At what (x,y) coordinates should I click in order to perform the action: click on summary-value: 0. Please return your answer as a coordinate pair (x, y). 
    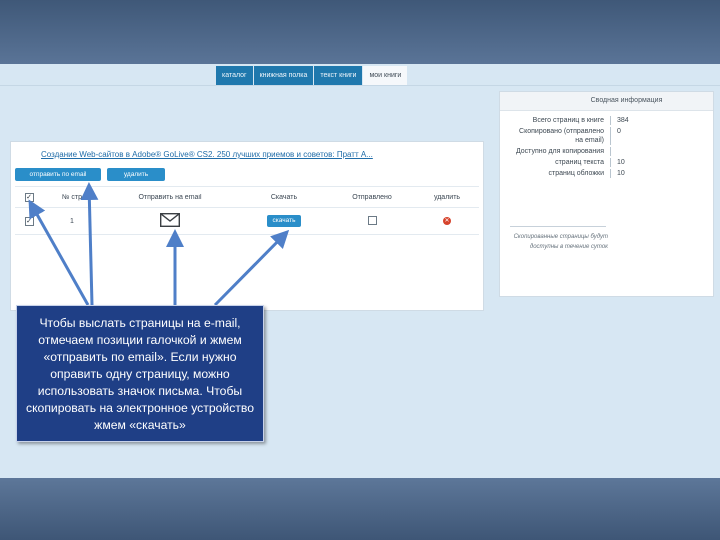
    Looking at the image, I should click on (619, 131).